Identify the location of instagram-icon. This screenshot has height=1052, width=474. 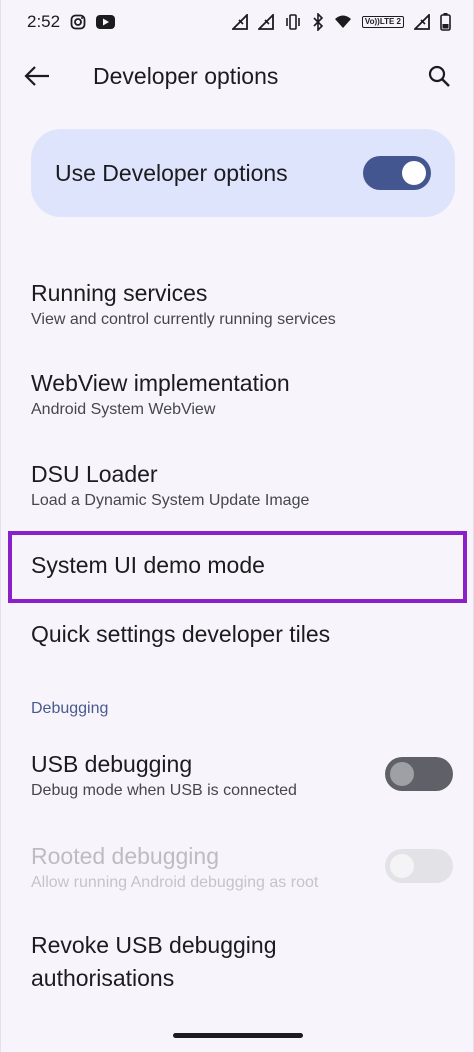
(78, 22).